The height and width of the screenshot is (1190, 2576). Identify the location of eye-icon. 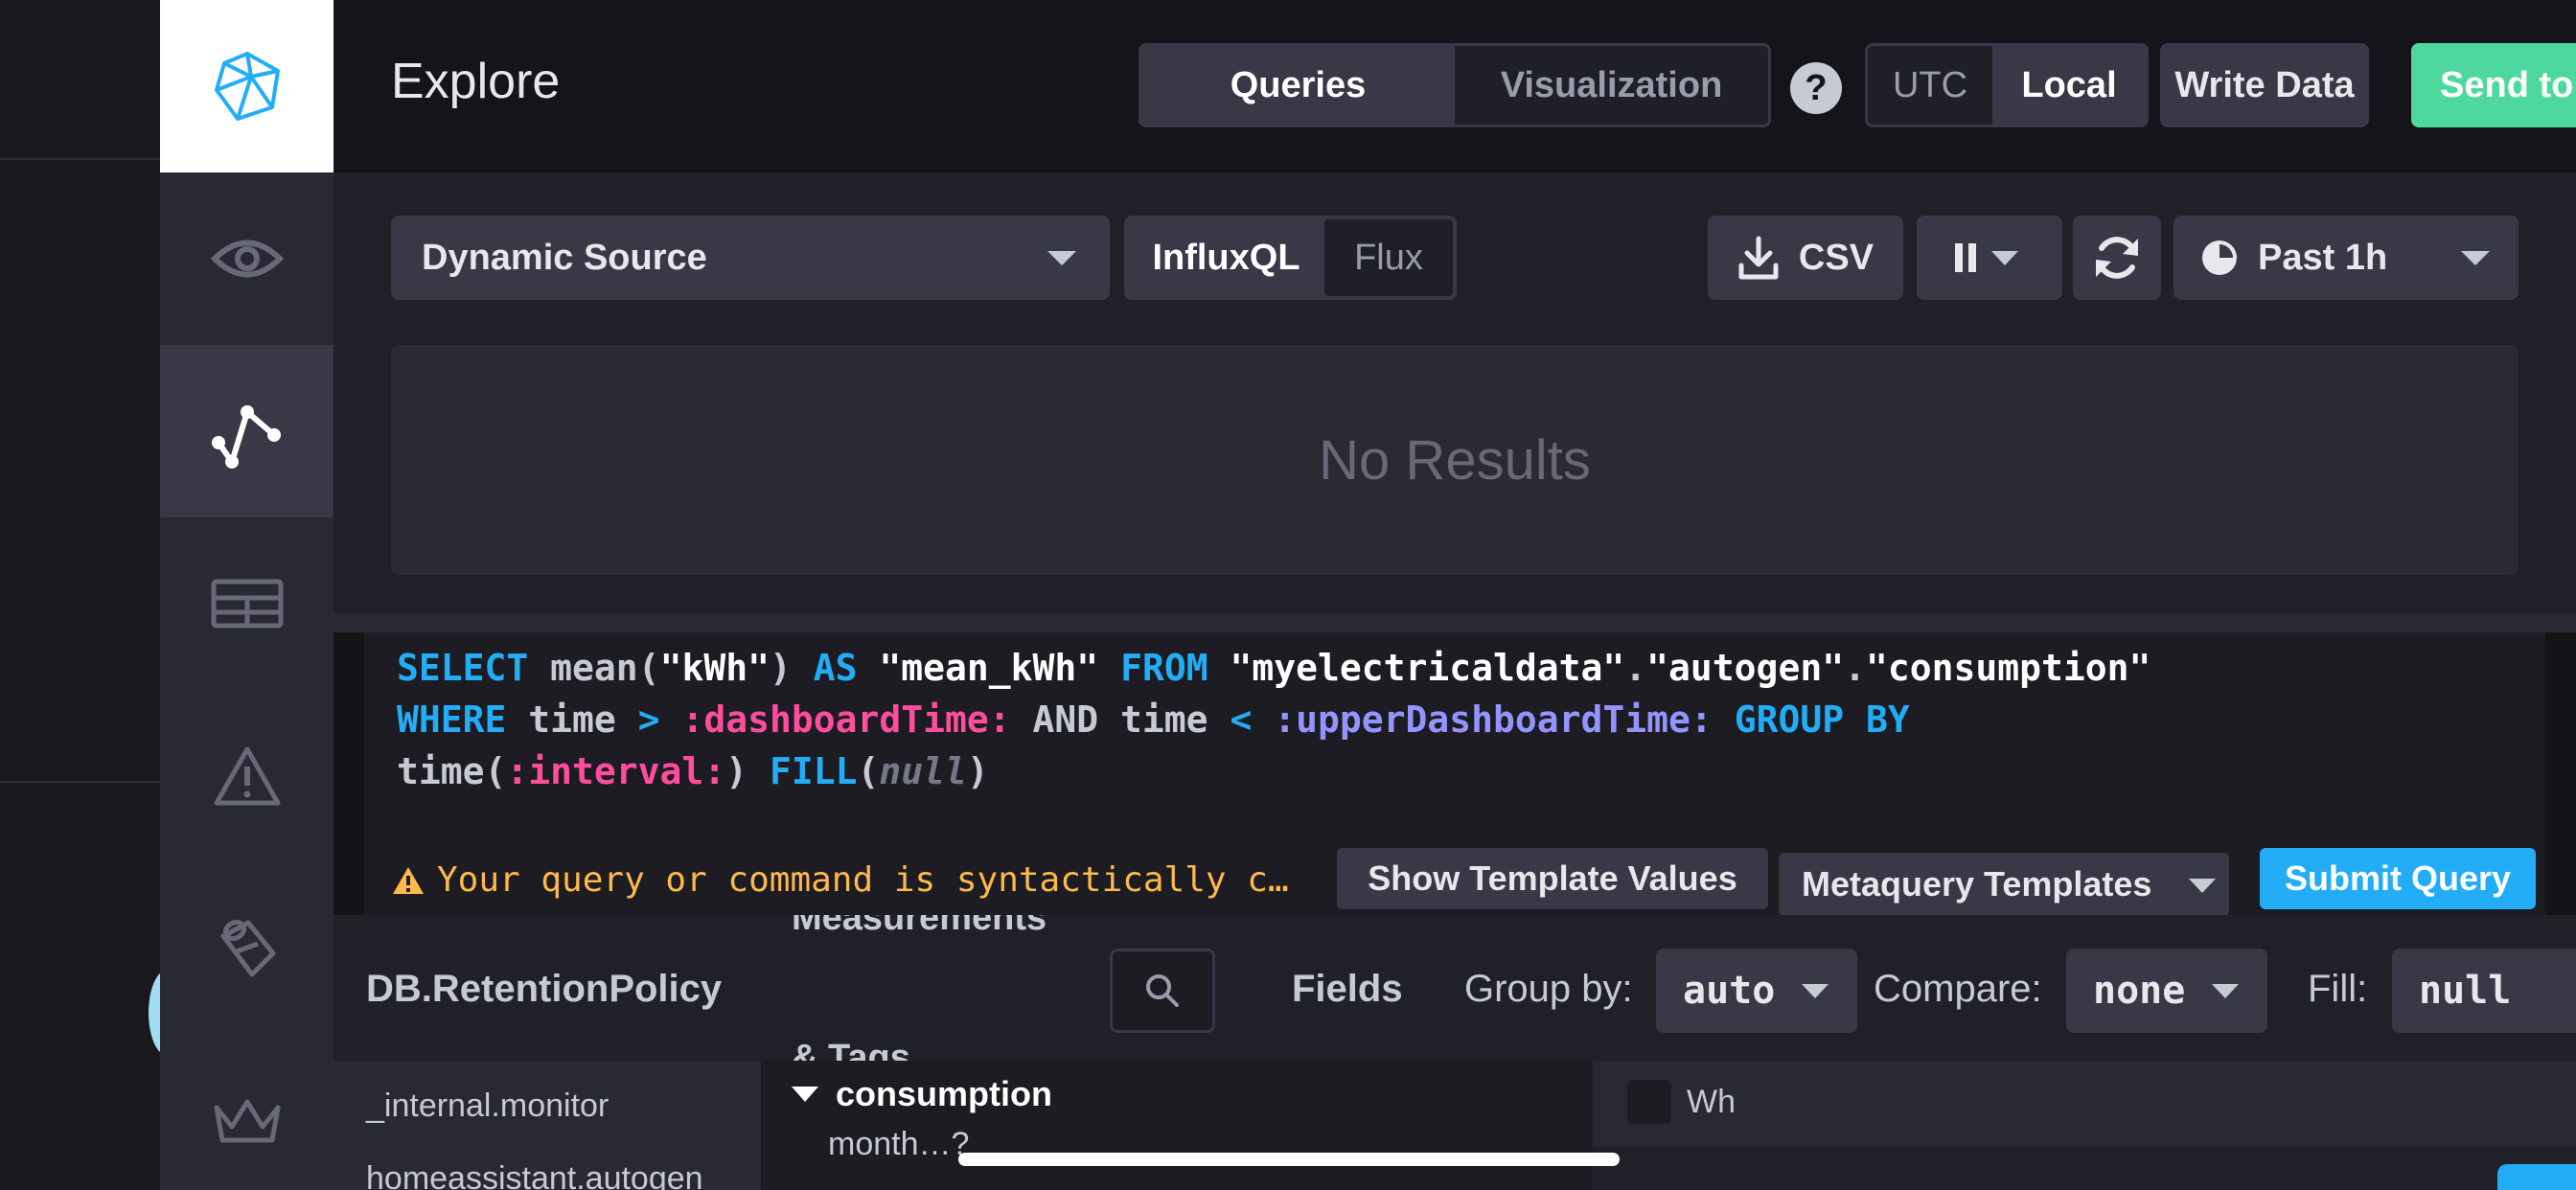
(247, 259).